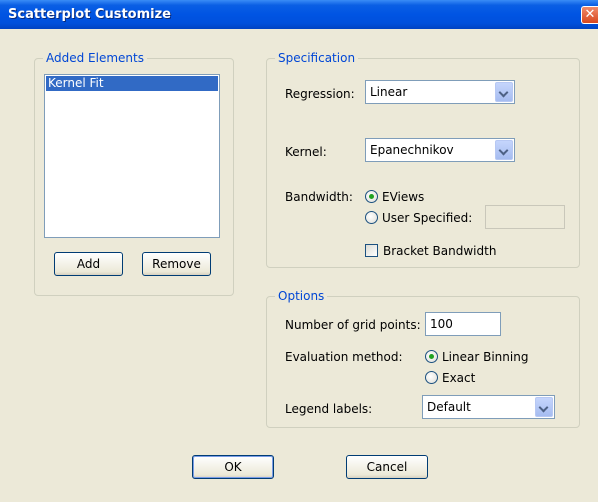 The height and width of the screenshot is (502, 598). What do you see at coordinates (89, 14) in the screenshot?
I see `window-title: Scatterplot Customize` at bounding box center [89, 14].